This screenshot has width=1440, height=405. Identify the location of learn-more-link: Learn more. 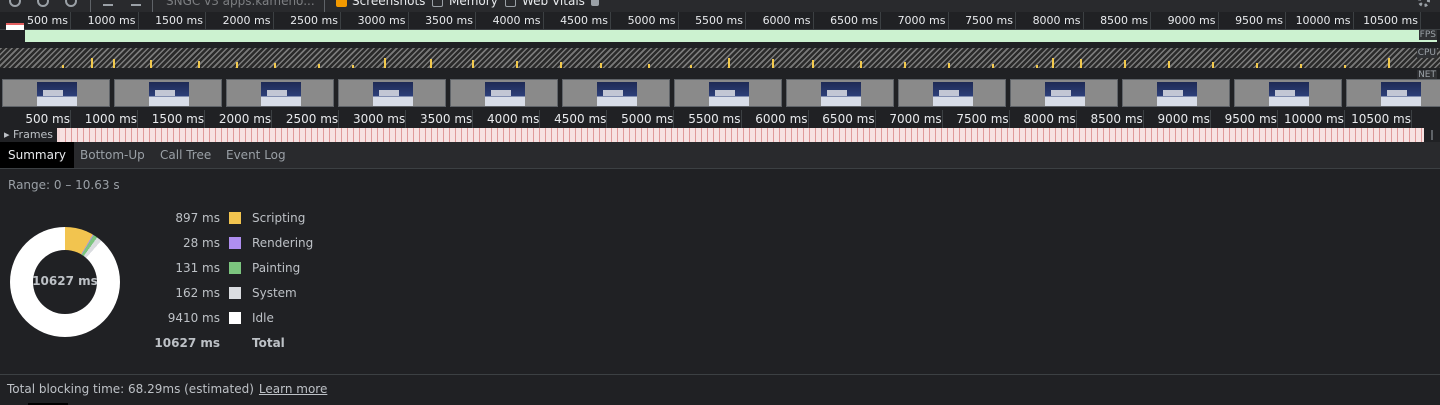
(293, 389).